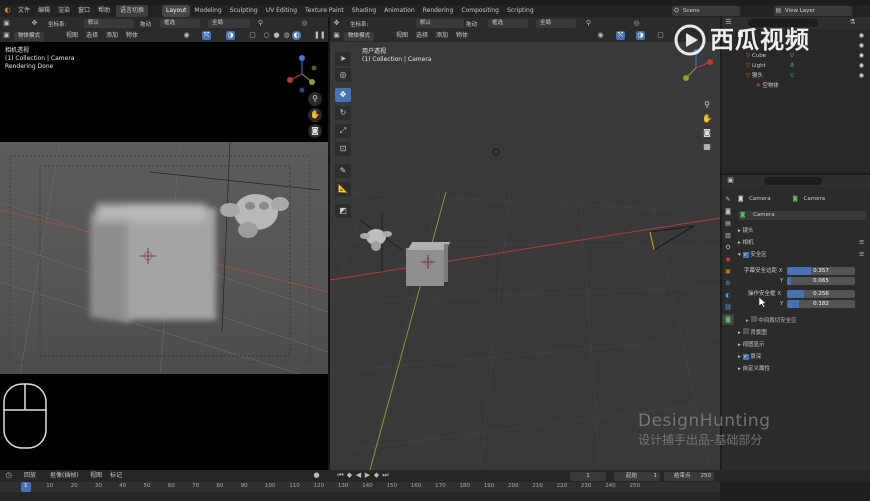 The height and width of the screenshot is (501, 870). I want to click on main-camera-view-icon: ◙, so click(707, 133).